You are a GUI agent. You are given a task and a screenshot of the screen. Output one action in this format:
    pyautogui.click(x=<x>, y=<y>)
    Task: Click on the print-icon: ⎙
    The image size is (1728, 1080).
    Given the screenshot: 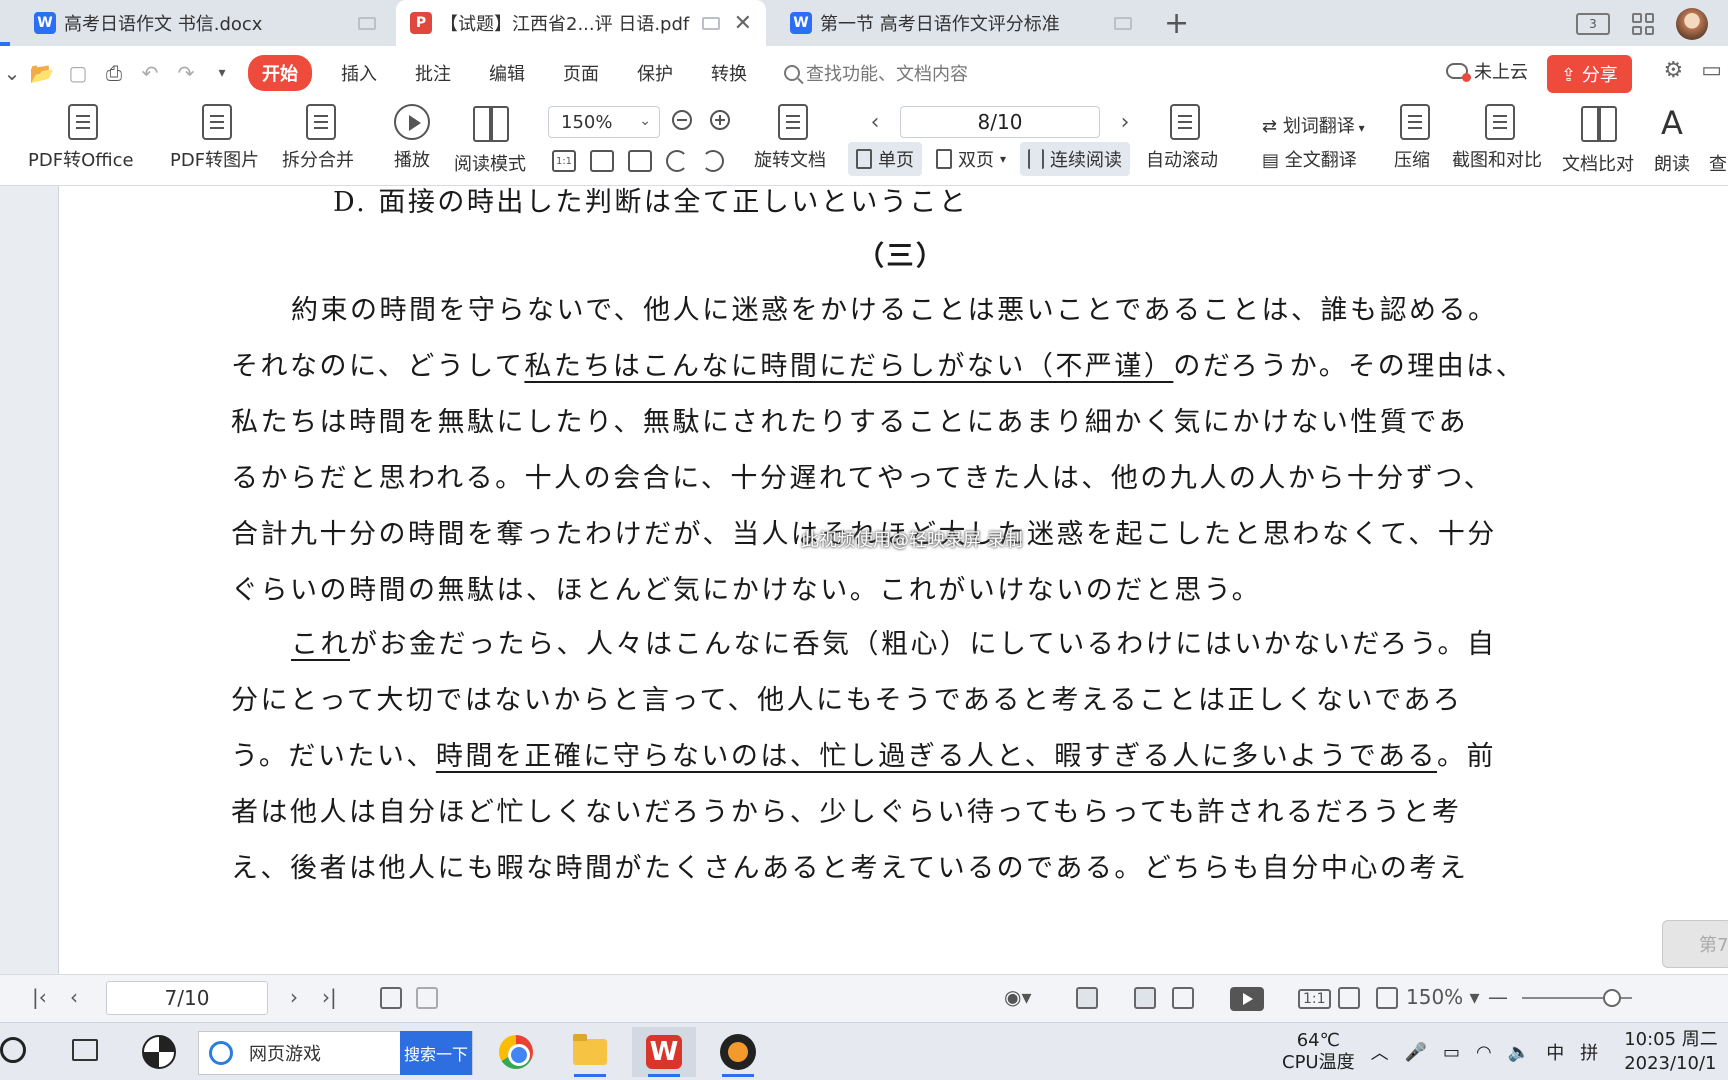 What is the action you would take?
    pyautogui.click(x=114, y=73)
    